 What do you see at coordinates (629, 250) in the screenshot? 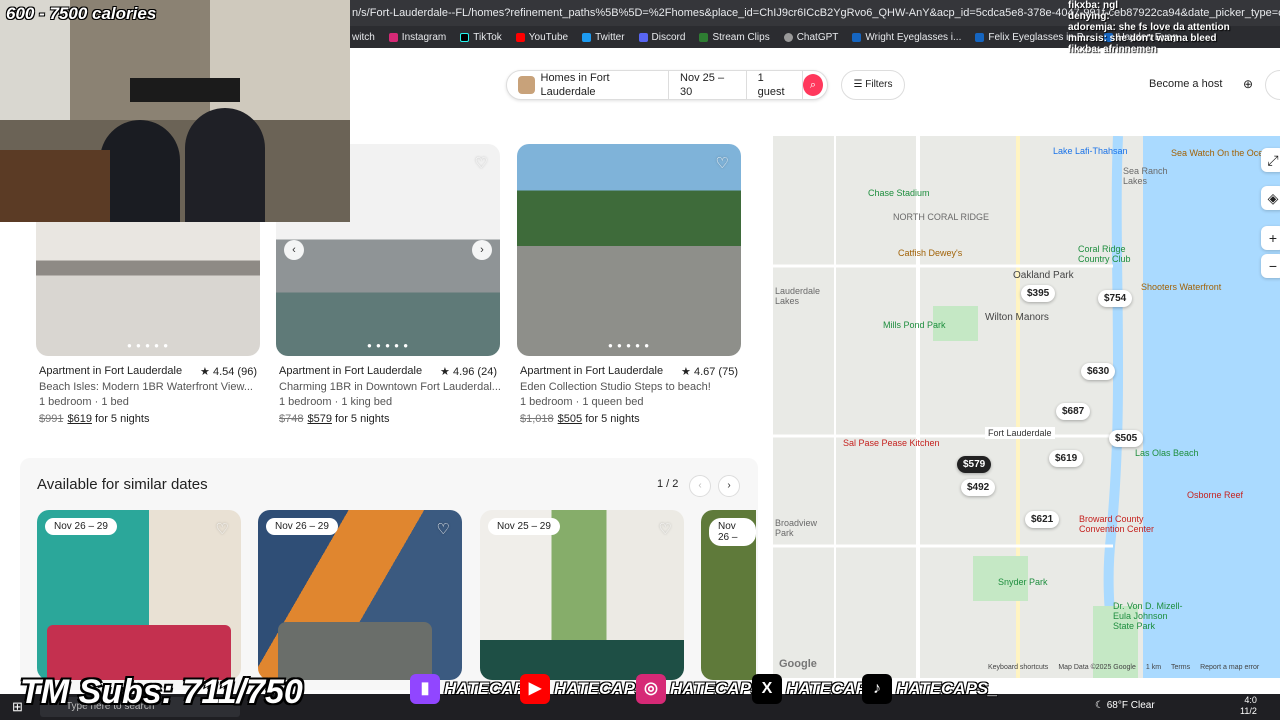
I see `listing-photo: ♡ ● ● ● ● ●` at bounding box center [629, 250].